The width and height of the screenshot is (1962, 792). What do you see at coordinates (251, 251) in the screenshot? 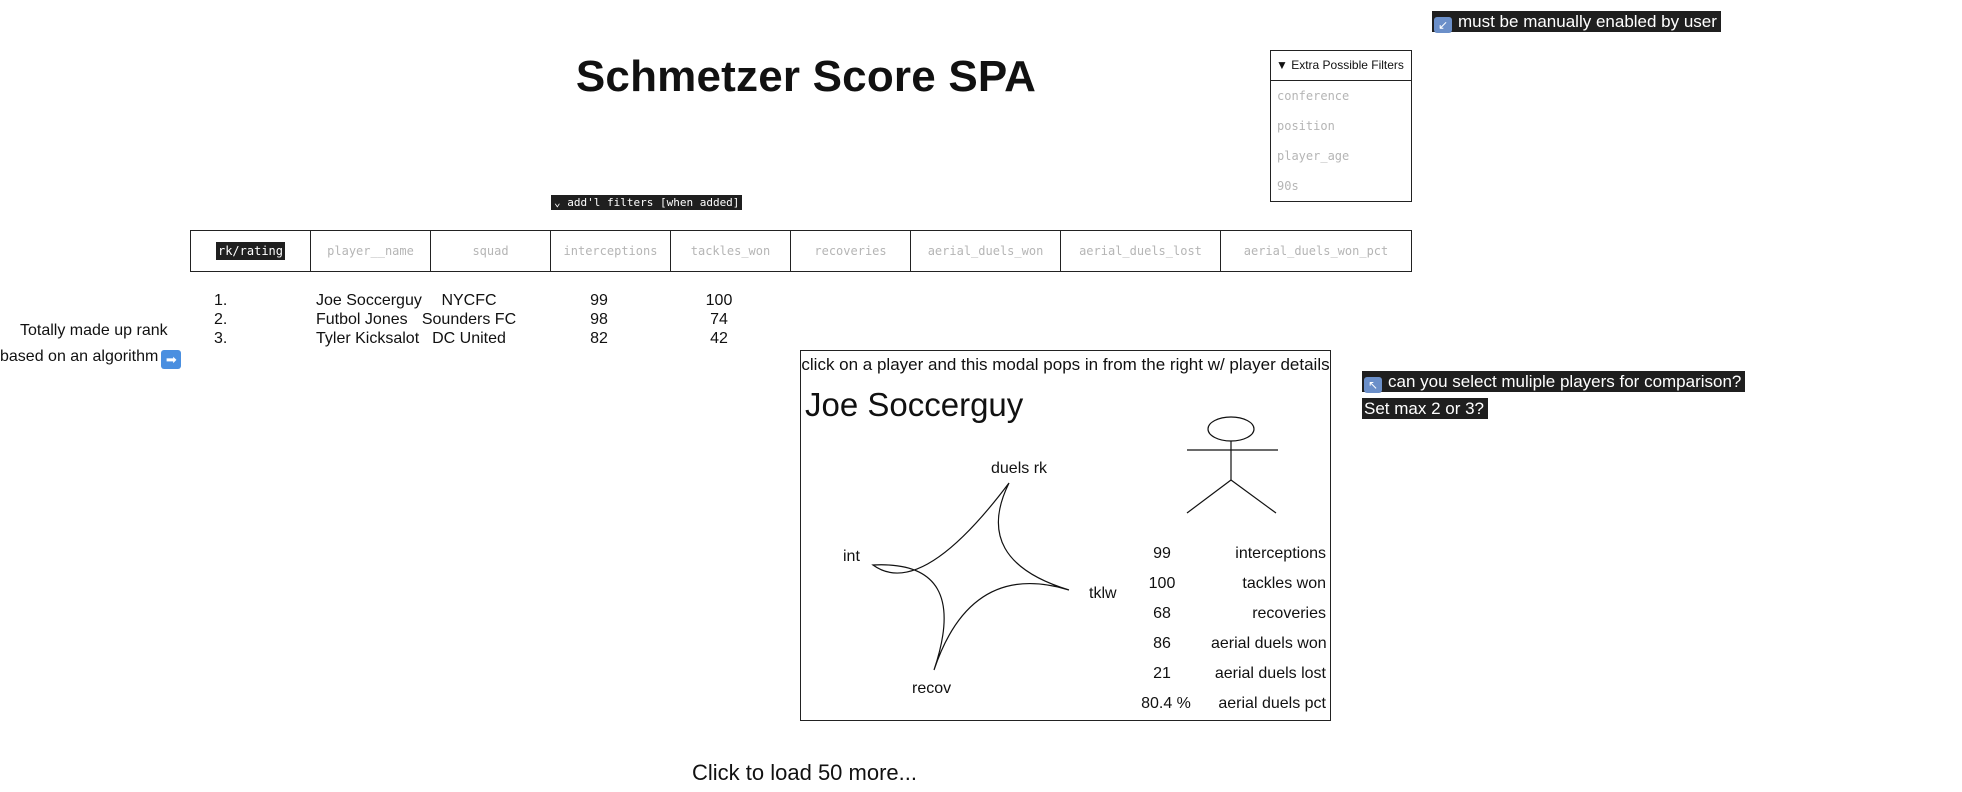
I see `column-rk-rating: rk/rating` at bounding box center [251, 251].